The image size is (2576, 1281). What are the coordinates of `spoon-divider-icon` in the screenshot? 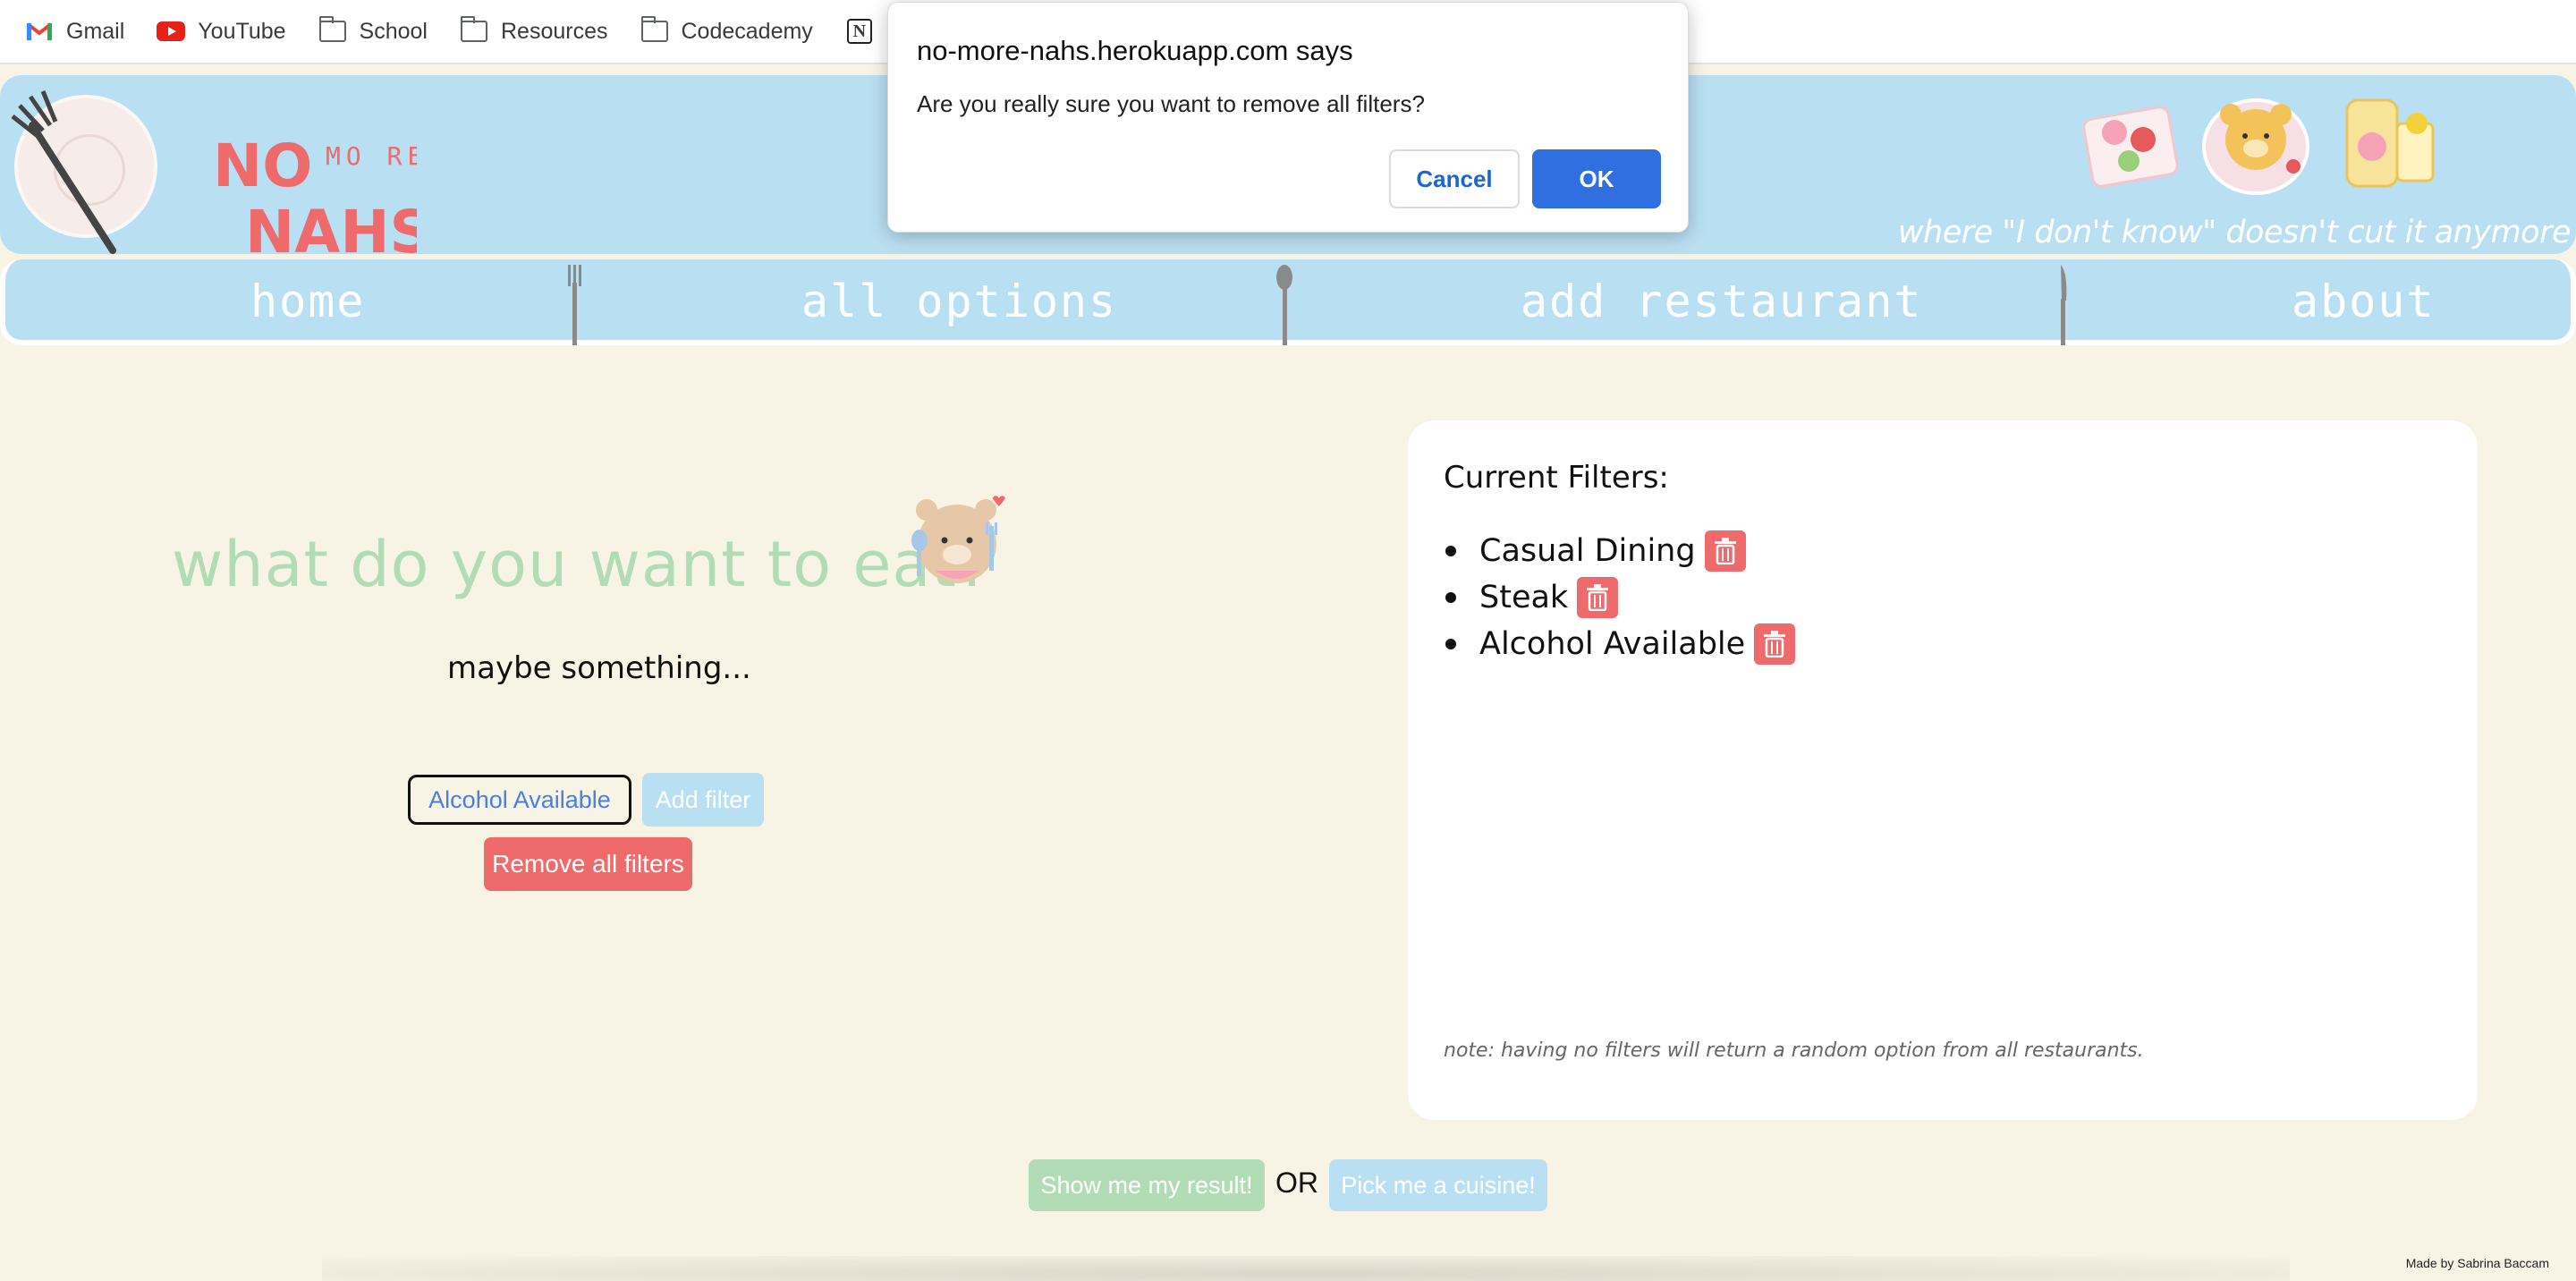 It's located at (1284, 305).